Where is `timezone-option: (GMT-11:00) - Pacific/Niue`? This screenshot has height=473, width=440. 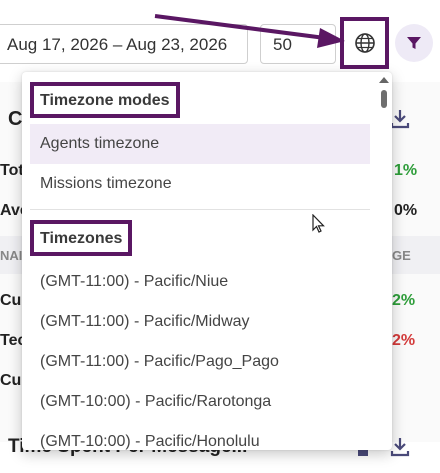
timezone-option: (GMT-11:00) - Pacific/Niue is located at coordinates (200, 282).